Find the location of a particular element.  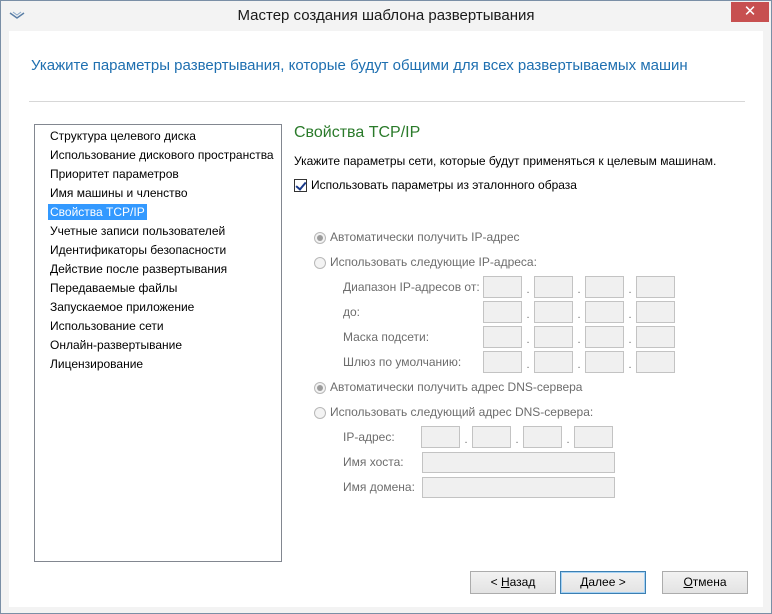

nav-item-label: Онлайн-развертывание is located at coordinates (116, 345).